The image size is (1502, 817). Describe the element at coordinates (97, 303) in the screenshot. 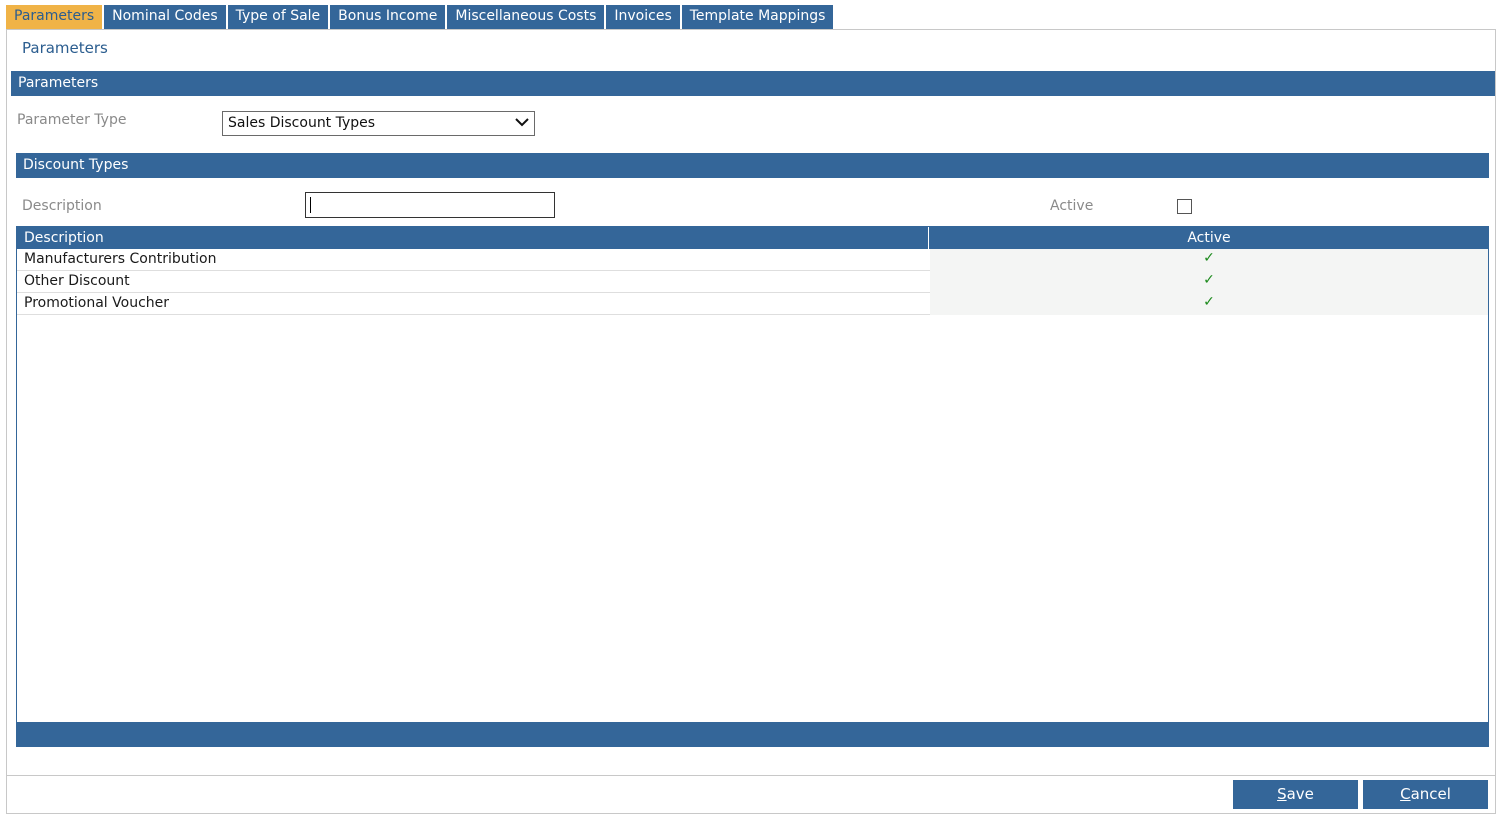

I see `row-description: Promotional Voucher` at that location.